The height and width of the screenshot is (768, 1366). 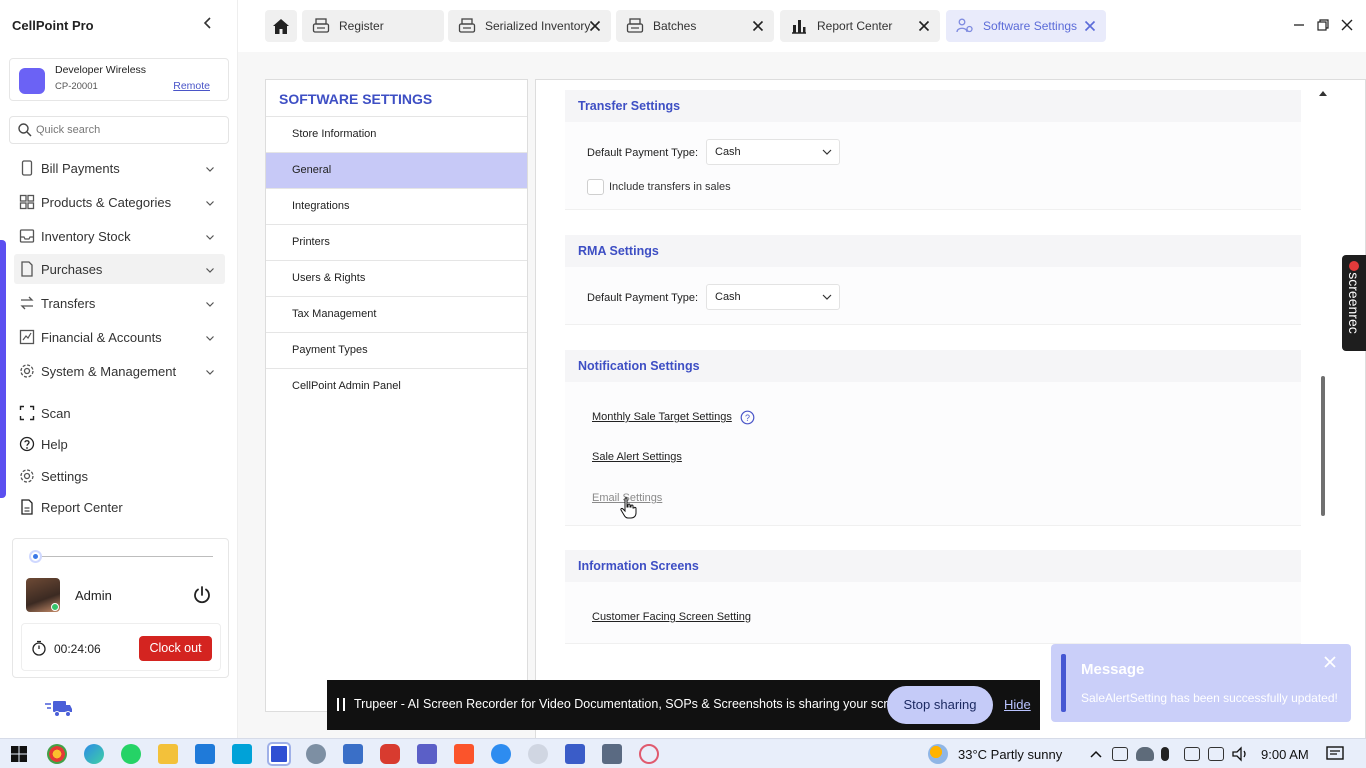 I want to click on brave-icon, so click(x=464, y=754).